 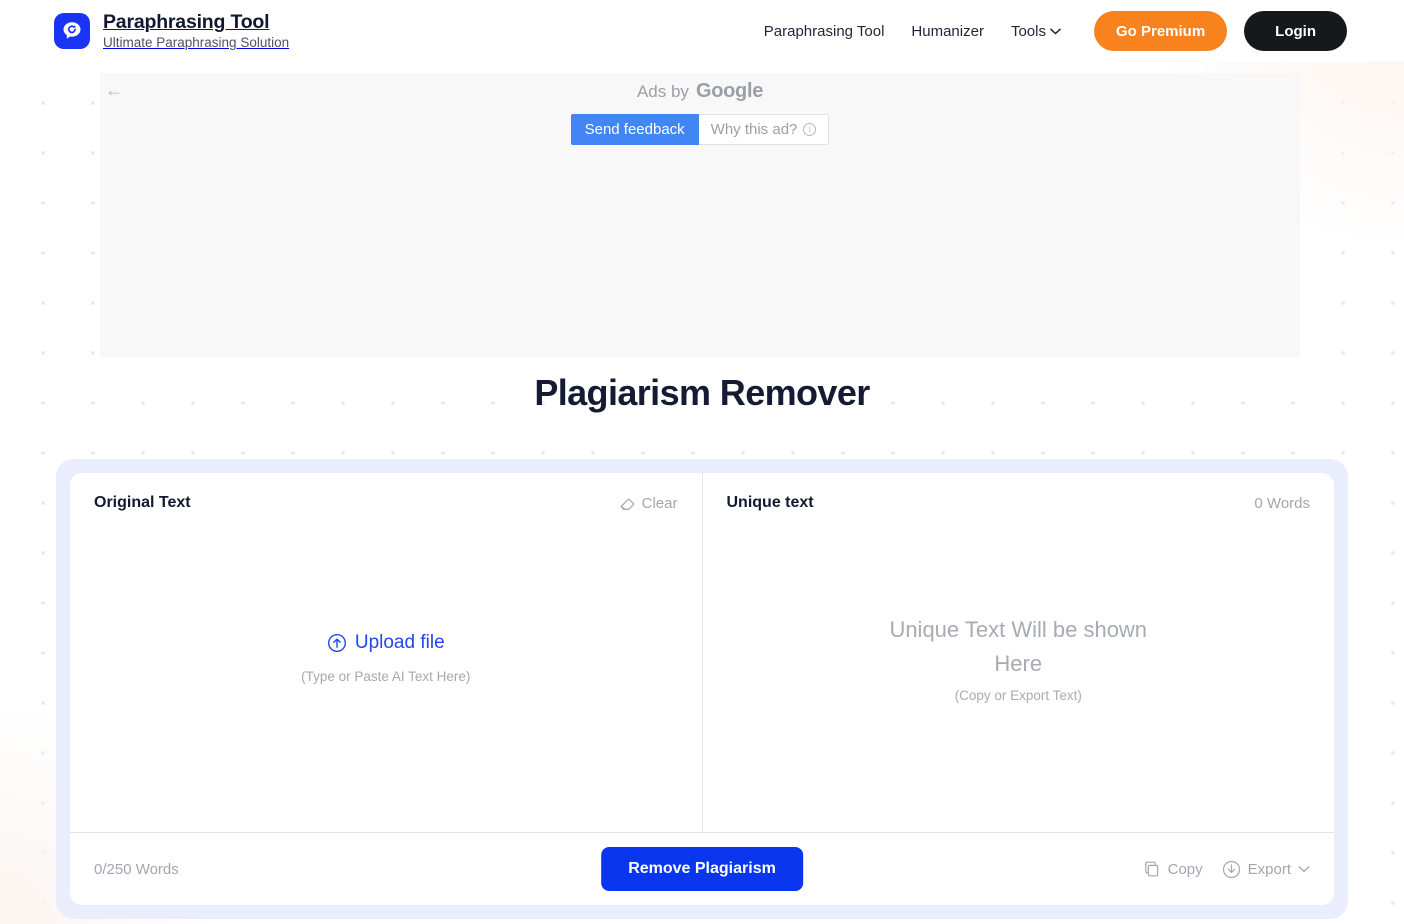 I want to click on original-text-hint: (Type or Paste AI Text Here), so click(x=386, y=676).